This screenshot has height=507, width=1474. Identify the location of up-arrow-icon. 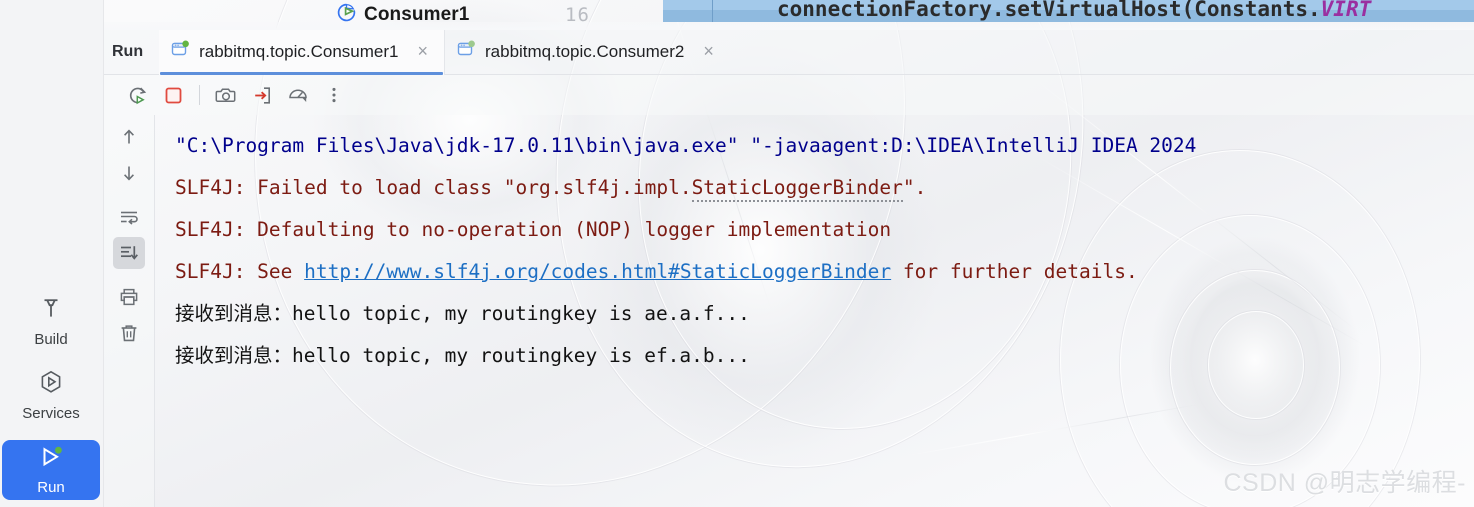
(129, 137).